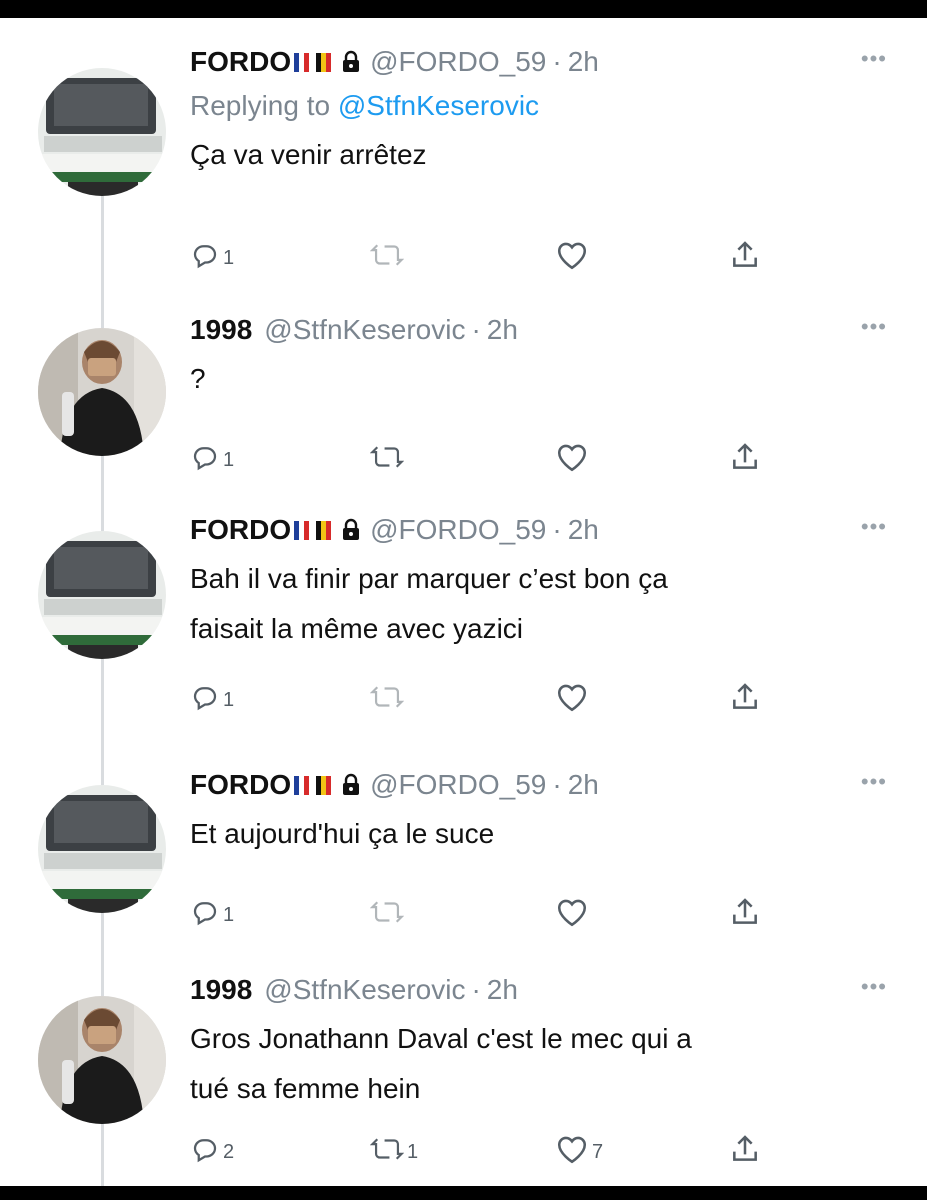  I want to click on reply-count: 2, so click(229, 1151).